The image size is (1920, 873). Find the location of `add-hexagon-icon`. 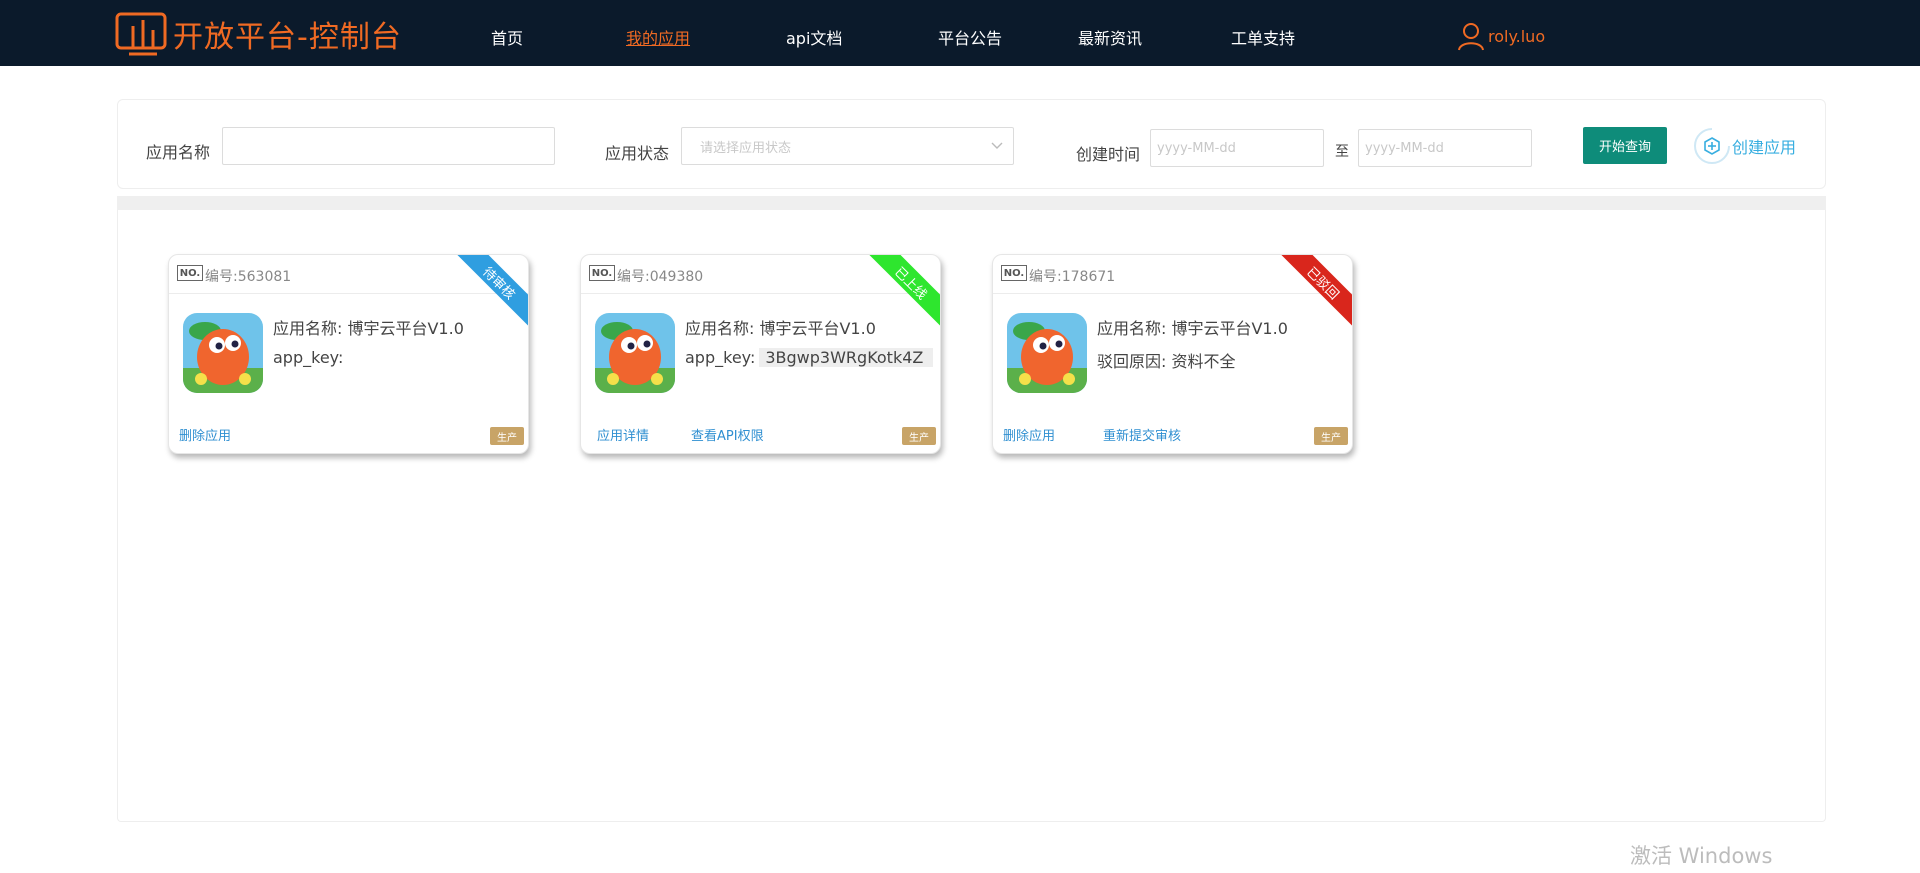

add-hexagon-icon is located at coordinates (1712, 146).